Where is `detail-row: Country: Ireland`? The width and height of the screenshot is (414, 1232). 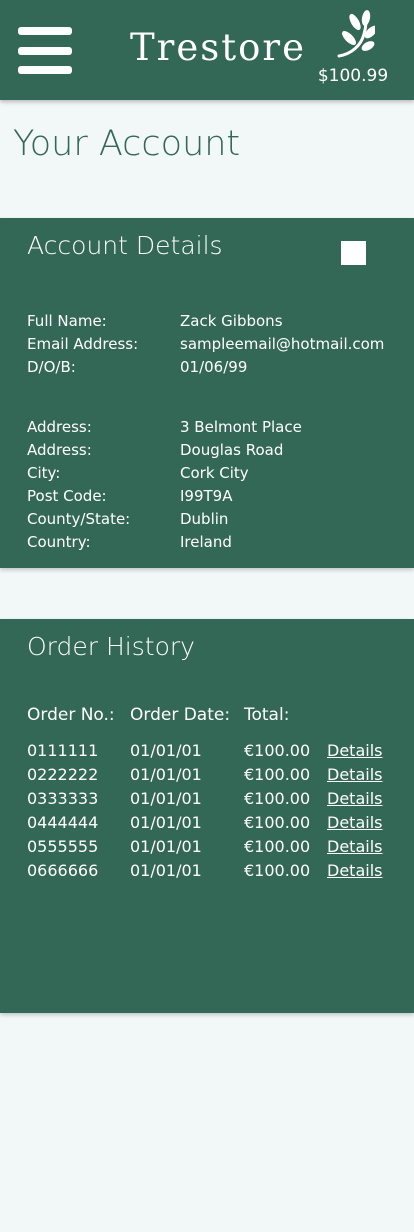
detail-row: Country: Ireland is located at coordinates (212, 542).